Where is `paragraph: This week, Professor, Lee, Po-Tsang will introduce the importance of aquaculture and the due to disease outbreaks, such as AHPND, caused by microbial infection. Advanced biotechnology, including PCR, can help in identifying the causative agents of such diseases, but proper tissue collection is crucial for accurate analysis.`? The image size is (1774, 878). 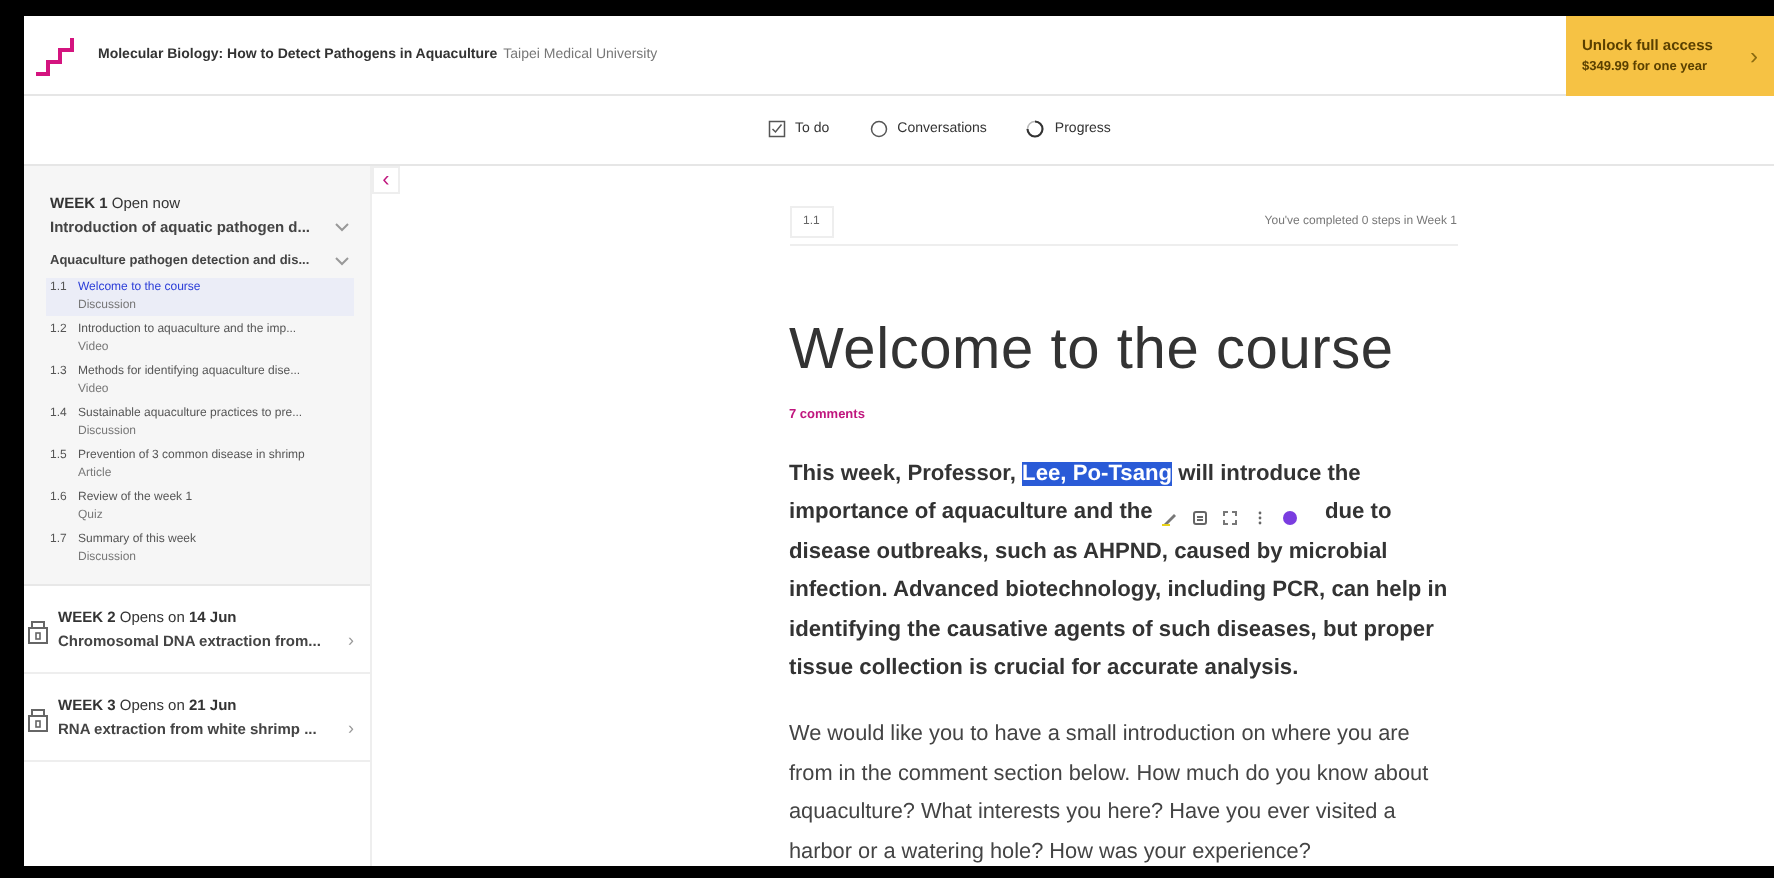 paragraph: This week, Professor, Lee, Po-Tsang will introduce the importance of aquaculture and the due to disease outbreaks, such as AHPND, caused by microbial infection. Advanced biotechnology, including PCR, can help in identifying the causative agents of such diseases, but proper tissue collection is crucial for accurate analysis. is located at coordinates (1119, 572).